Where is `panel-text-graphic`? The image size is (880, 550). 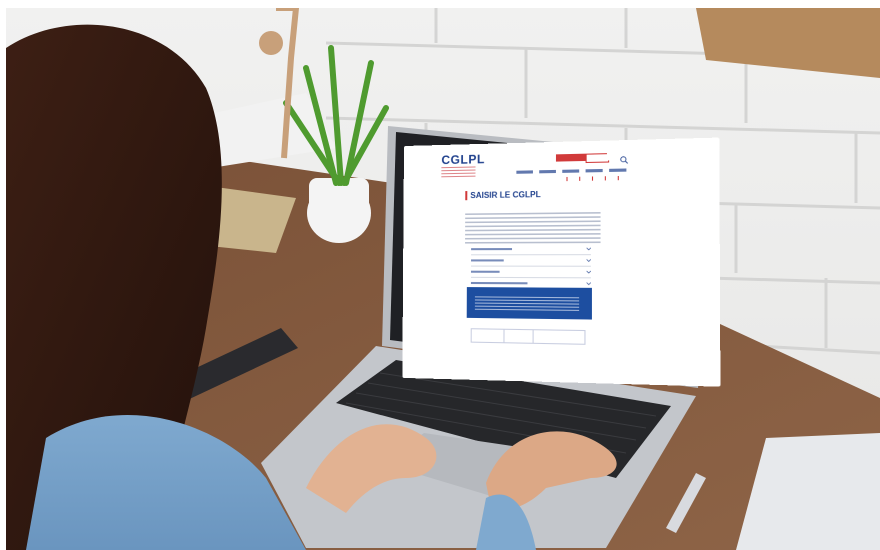 panel-text-graphic is located at coordinates (527, 304).